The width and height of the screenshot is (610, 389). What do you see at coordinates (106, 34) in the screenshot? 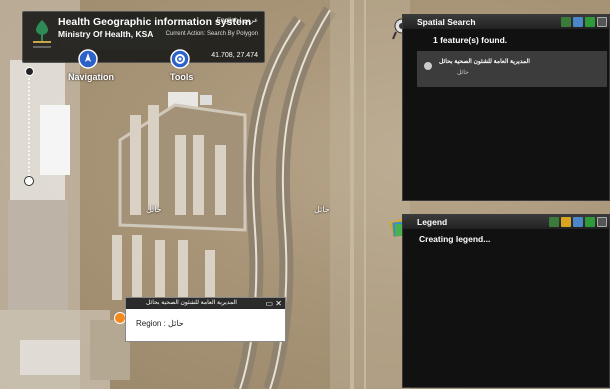
I see `app-subtitle: Ministry Of Health, KSA` at bounding box center [106, 34].